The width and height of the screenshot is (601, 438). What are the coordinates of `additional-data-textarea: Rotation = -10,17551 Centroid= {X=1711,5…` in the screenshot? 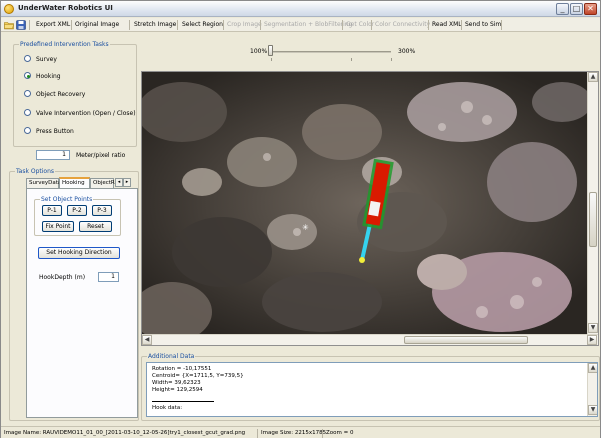 It's located at (372, 389).